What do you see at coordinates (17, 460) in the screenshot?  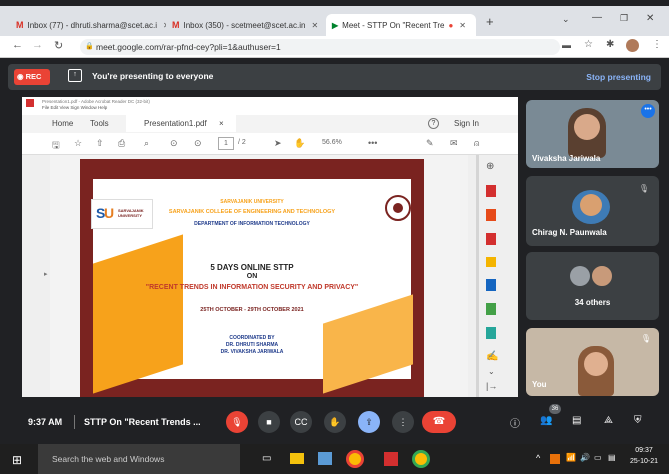 I see `windows-start-icon: ⊞` at bounding box center [17, 460].